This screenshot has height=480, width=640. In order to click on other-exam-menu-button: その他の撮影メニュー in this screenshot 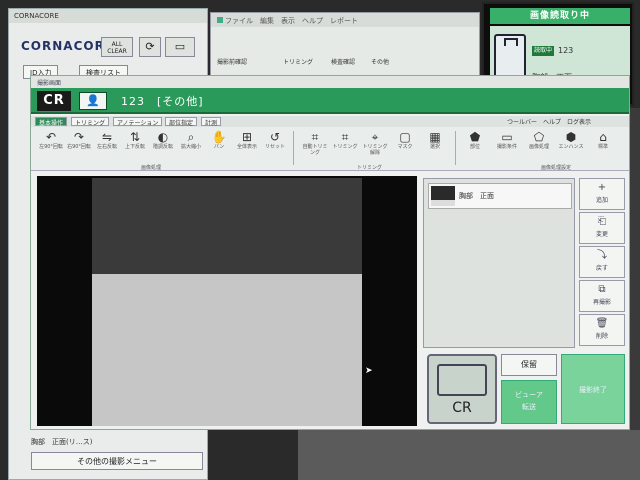, I will do `click(117, 461)`.